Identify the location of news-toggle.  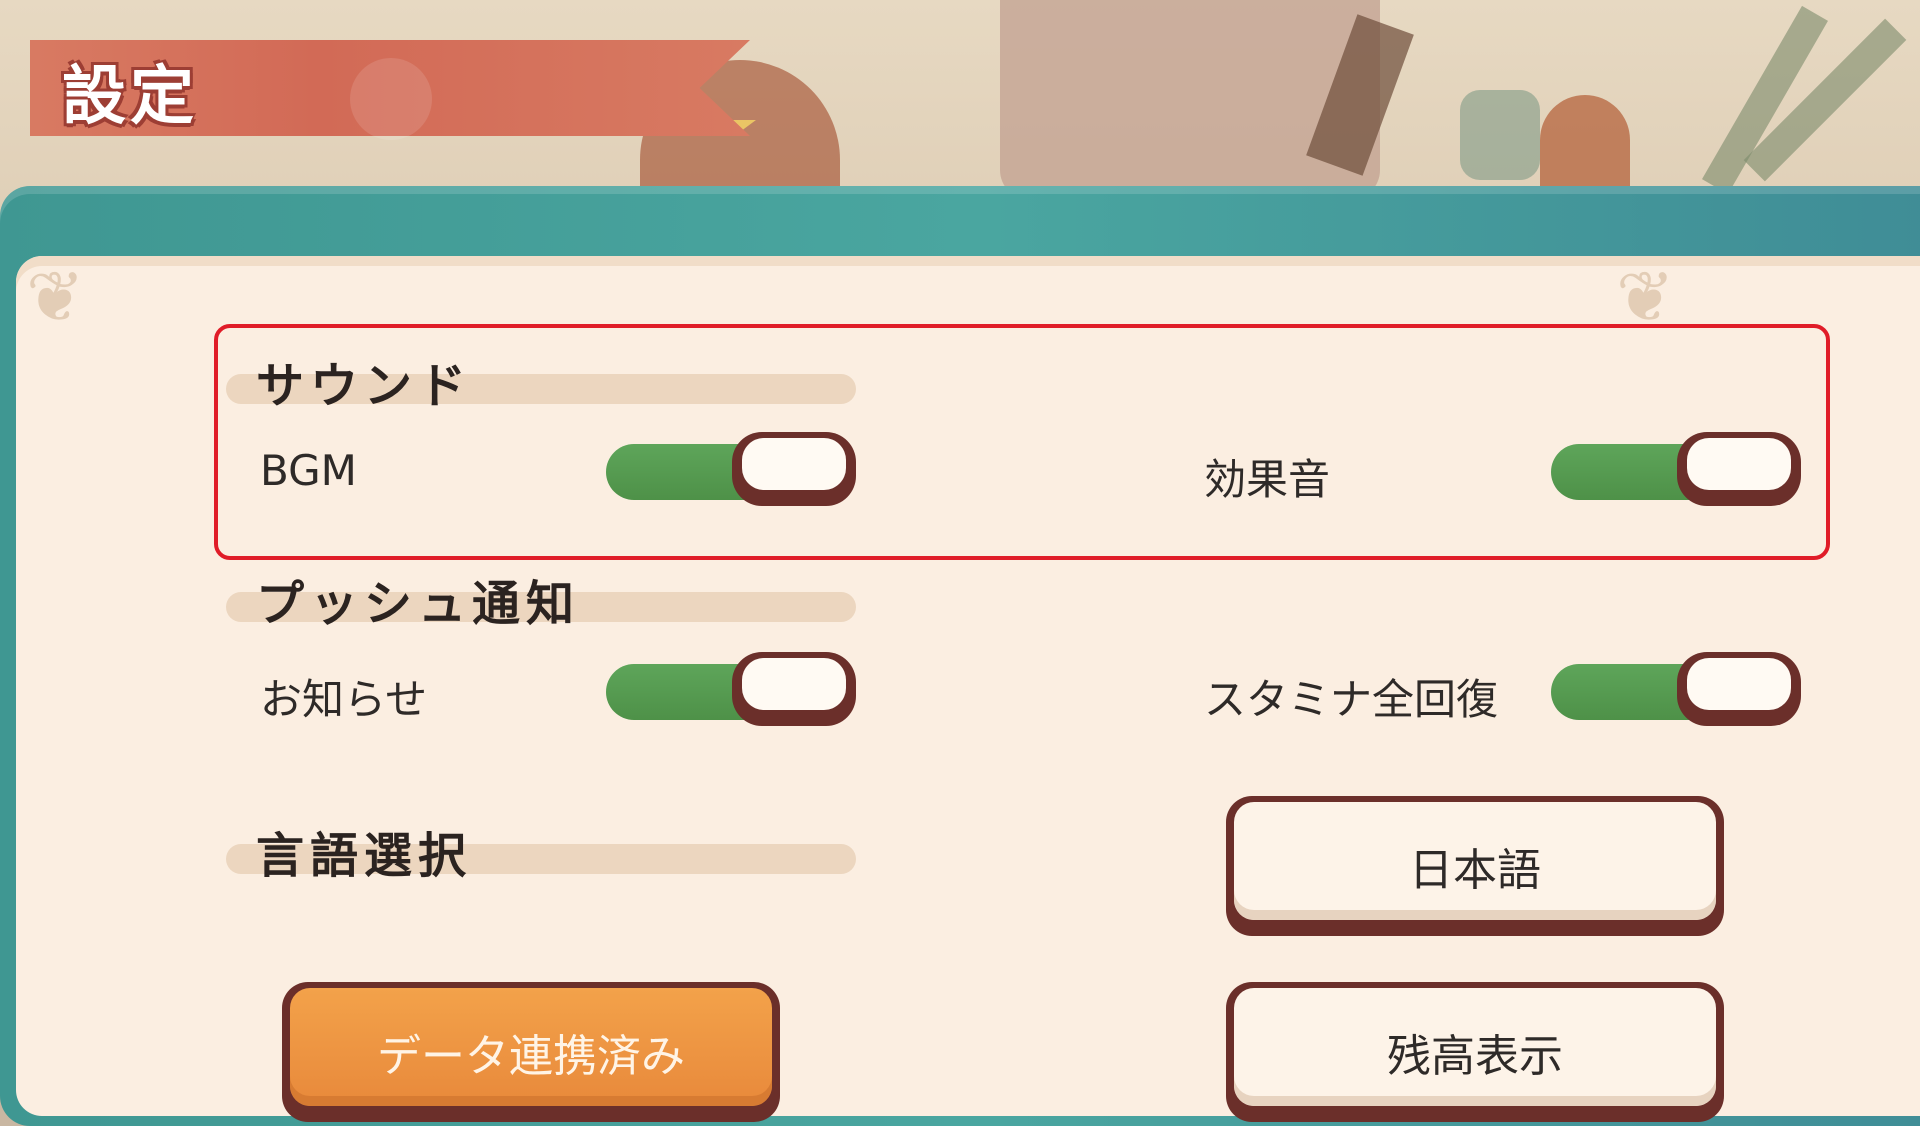
(732, 691).